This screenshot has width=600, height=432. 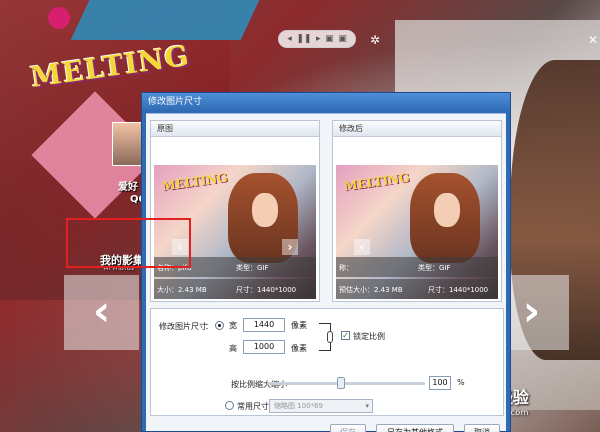 I want to click on settings-icon: ✲, so click(x=375, y=40).